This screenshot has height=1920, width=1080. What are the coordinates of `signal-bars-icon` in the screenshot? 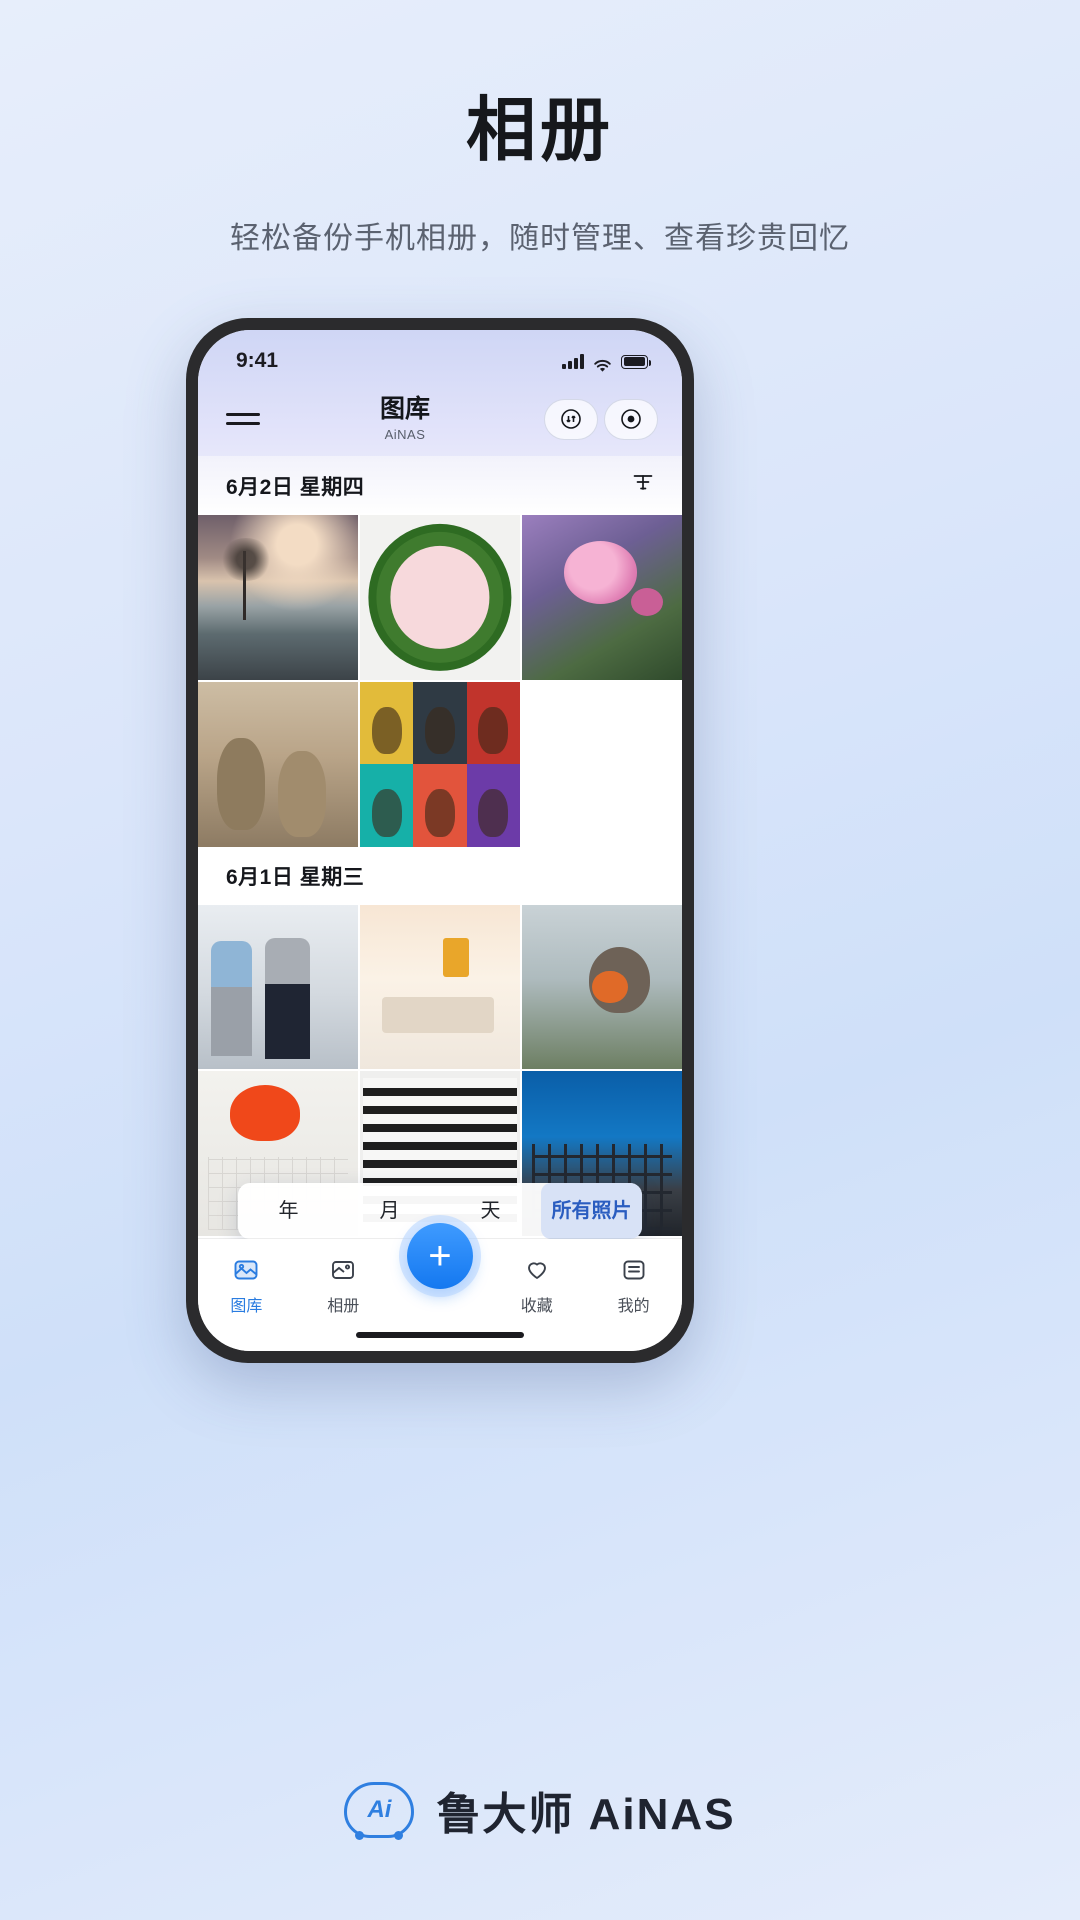 It's located at (573, 361).